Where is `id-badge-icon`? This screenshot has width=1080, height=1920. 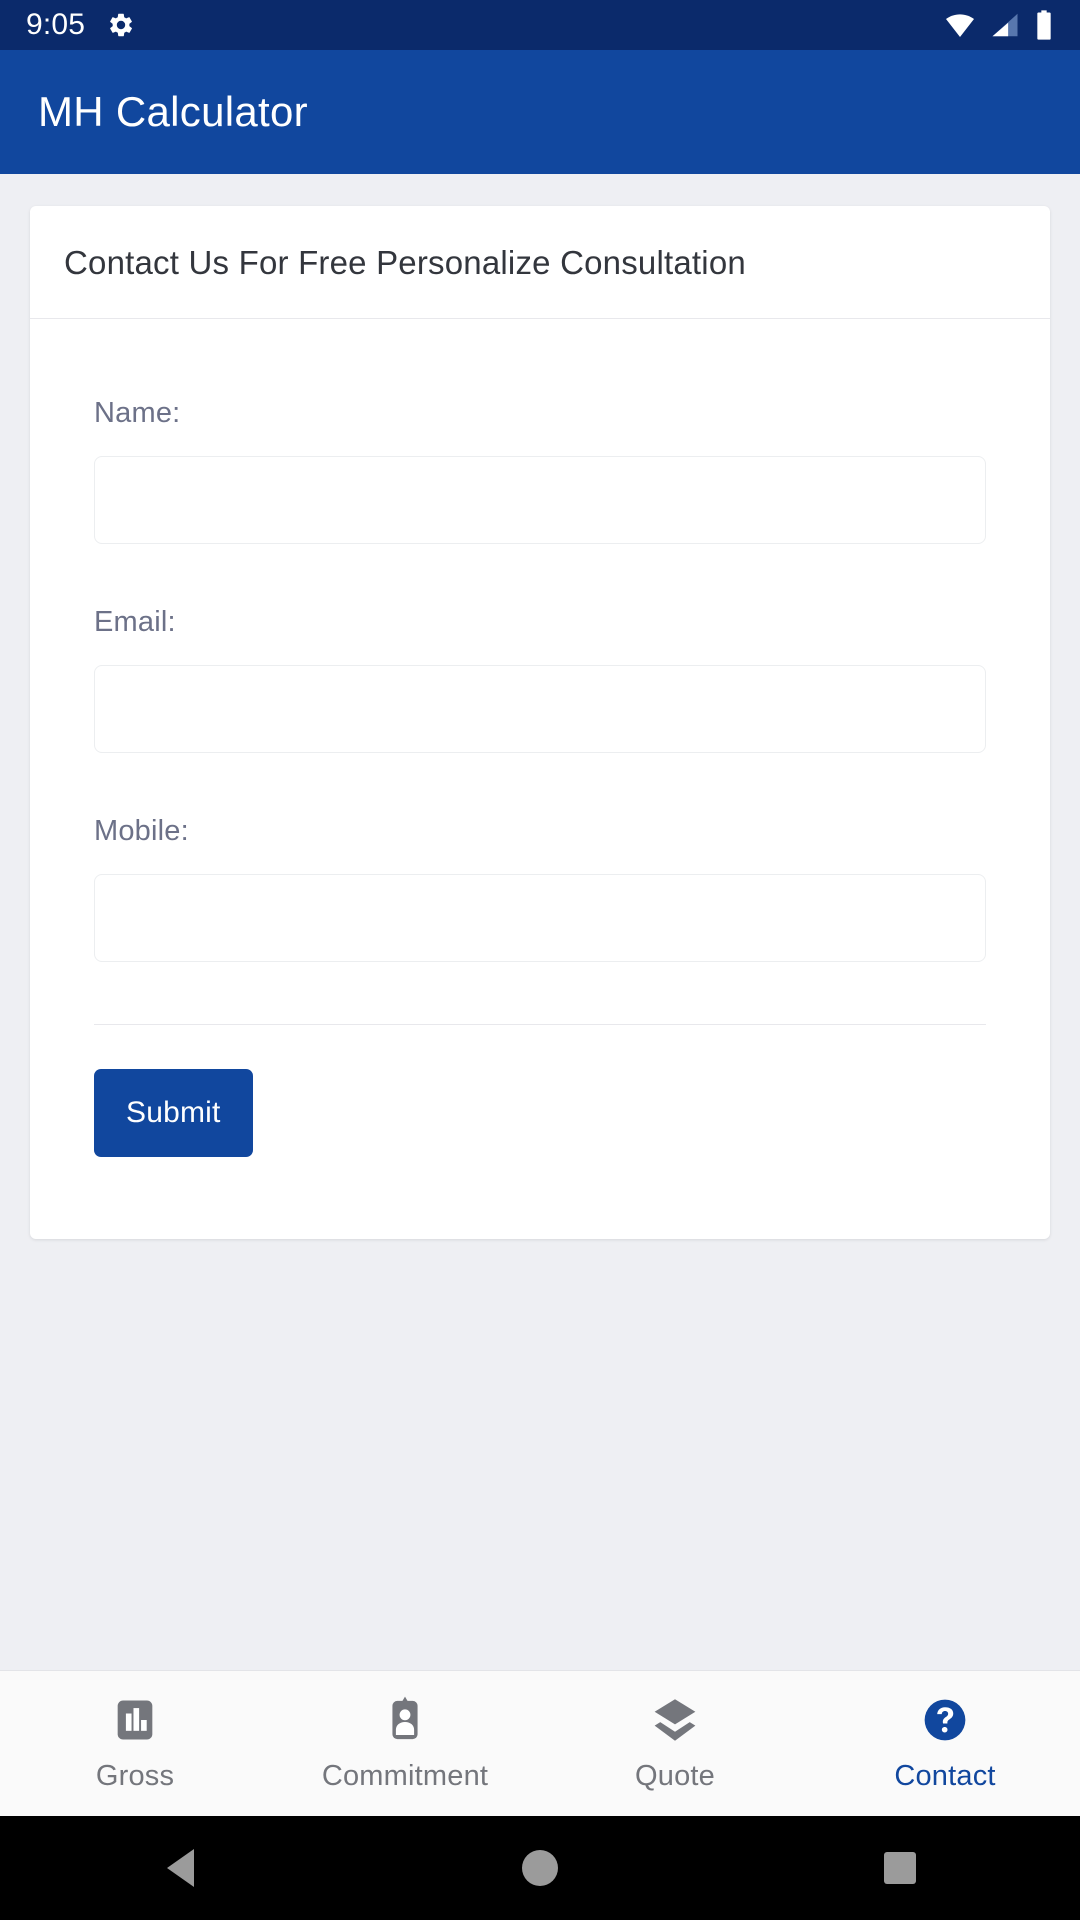 id-badge-icon is located at coordinates (405, 1720).